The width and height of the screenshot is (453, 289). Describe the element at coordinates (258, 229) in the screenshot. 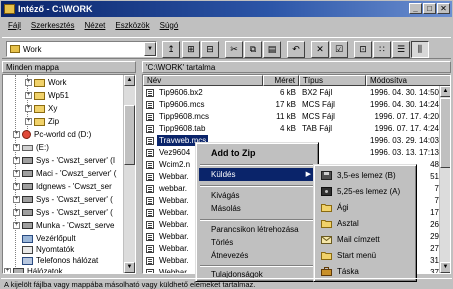

I see `menu-item-create-shortcut: Parancsikon létrehozása` at that location.